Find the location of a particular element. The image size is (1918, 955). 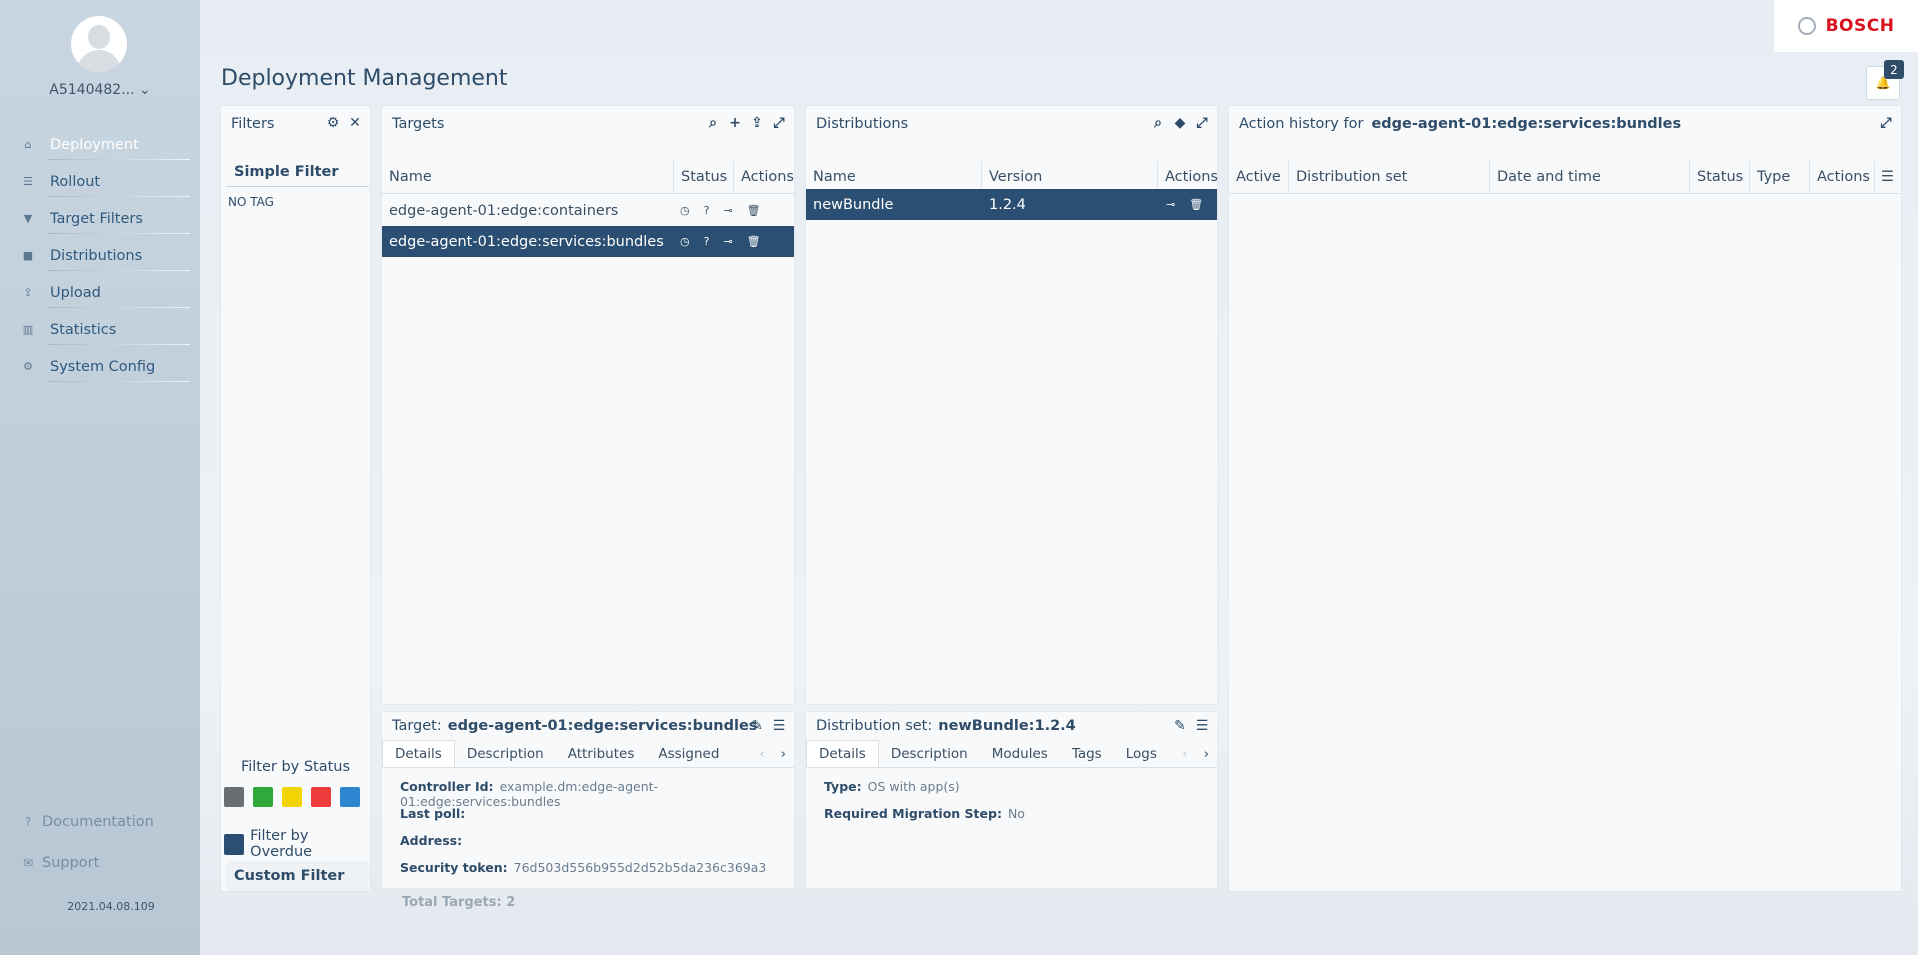

nav-system-config: ⚙ System Config is located at coordinates (100, 366).